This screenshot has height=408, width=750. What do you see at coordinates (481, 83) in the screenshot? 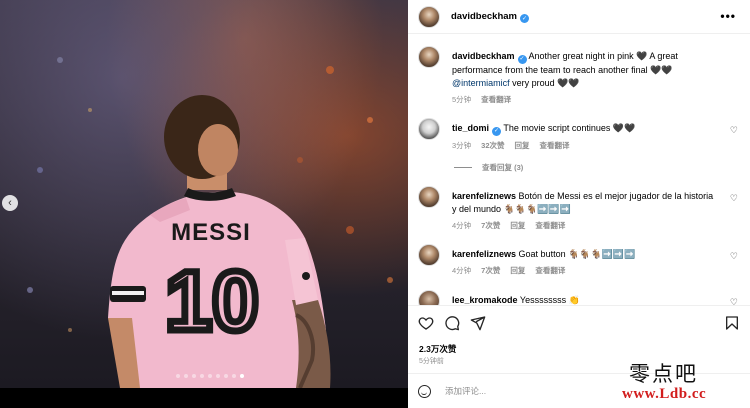
I see `caption-mention: @intermiamicf` at bounding box center [481, 83].